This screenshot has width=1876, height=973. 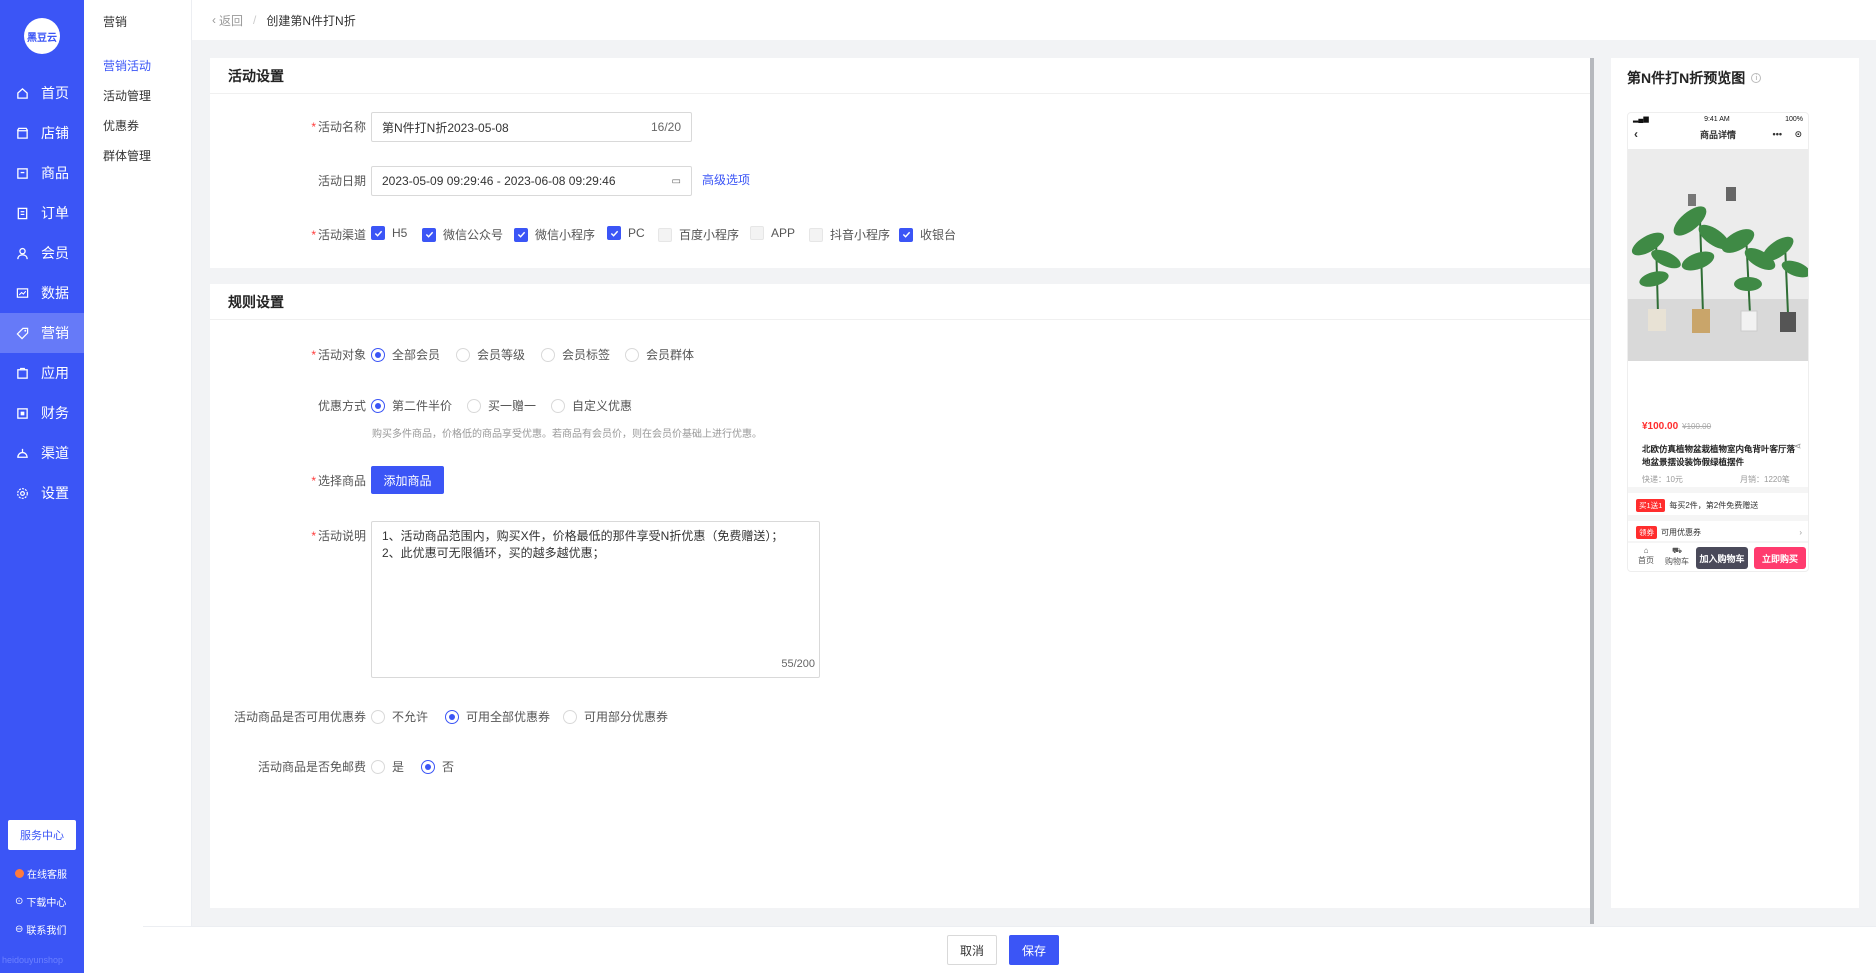 What do you see at coordinates (1677, 561) in the screenshot?
I see `cart-tab-label: 购物车` at bounding box center [1677, 561].